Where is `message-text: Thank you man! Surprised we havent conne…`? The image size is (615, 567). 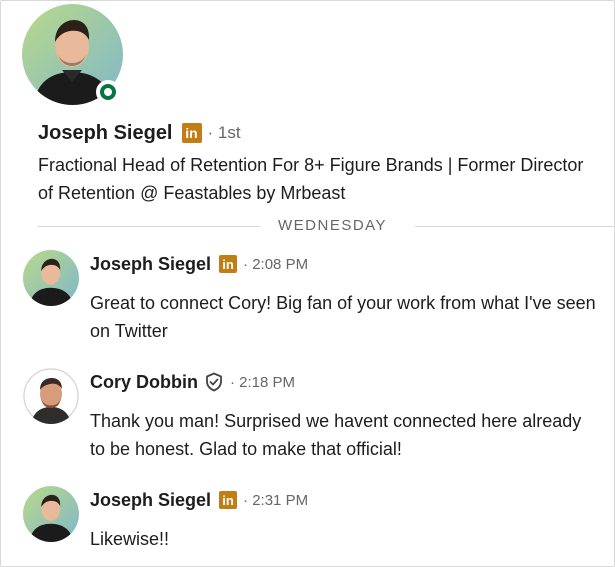
message-text: Thank you man! Surprised we havent conne… is located at coordinates (336, 435).